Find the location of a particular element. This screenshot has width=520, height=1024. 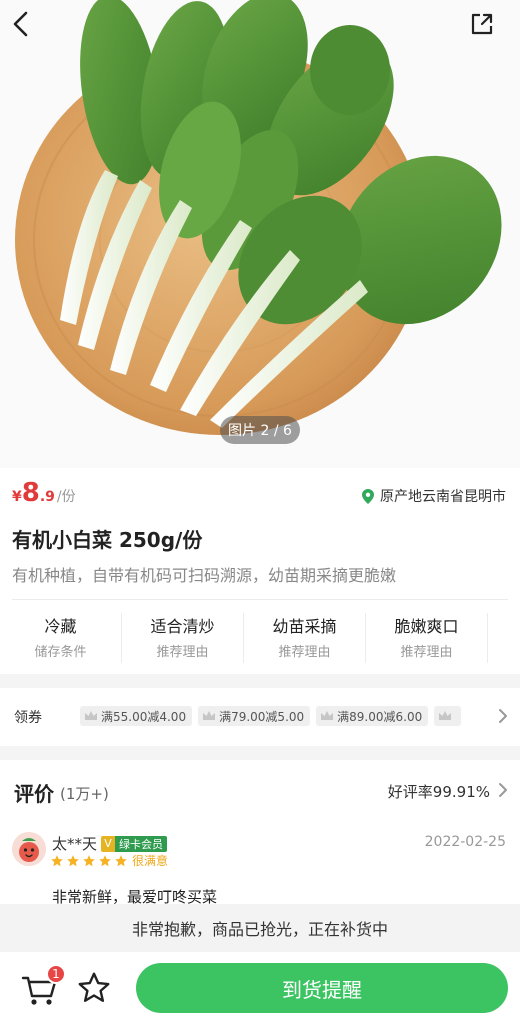

star-outline-icon is located at coordinates (94, 987).